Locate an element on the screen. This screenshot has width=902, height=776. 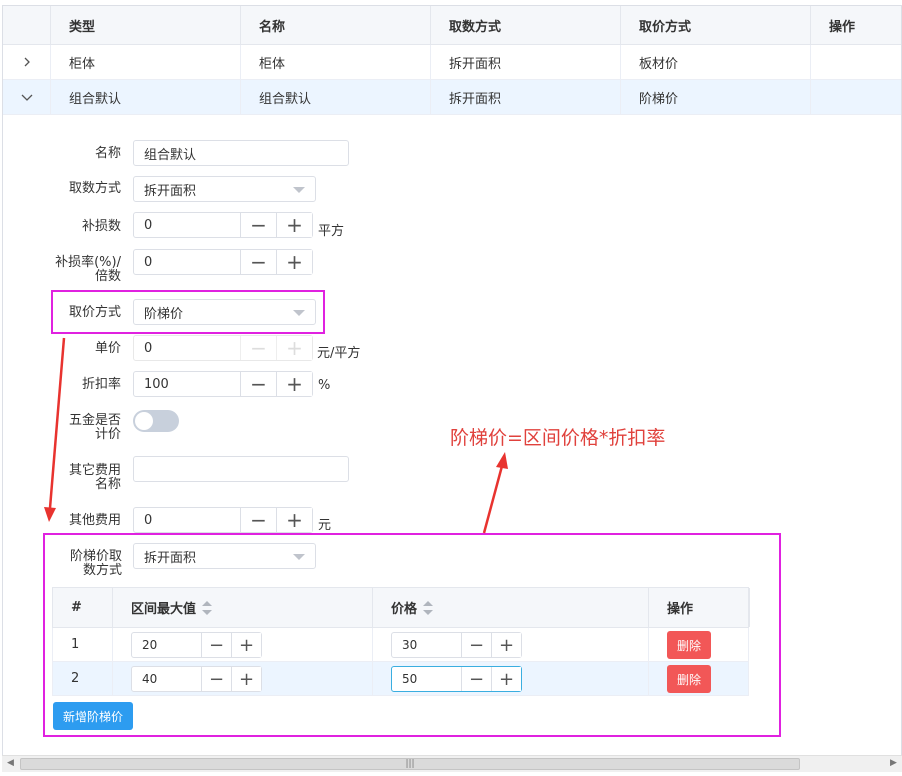
scroll-right-icon: ▶ is located at coordinates (893, 763).